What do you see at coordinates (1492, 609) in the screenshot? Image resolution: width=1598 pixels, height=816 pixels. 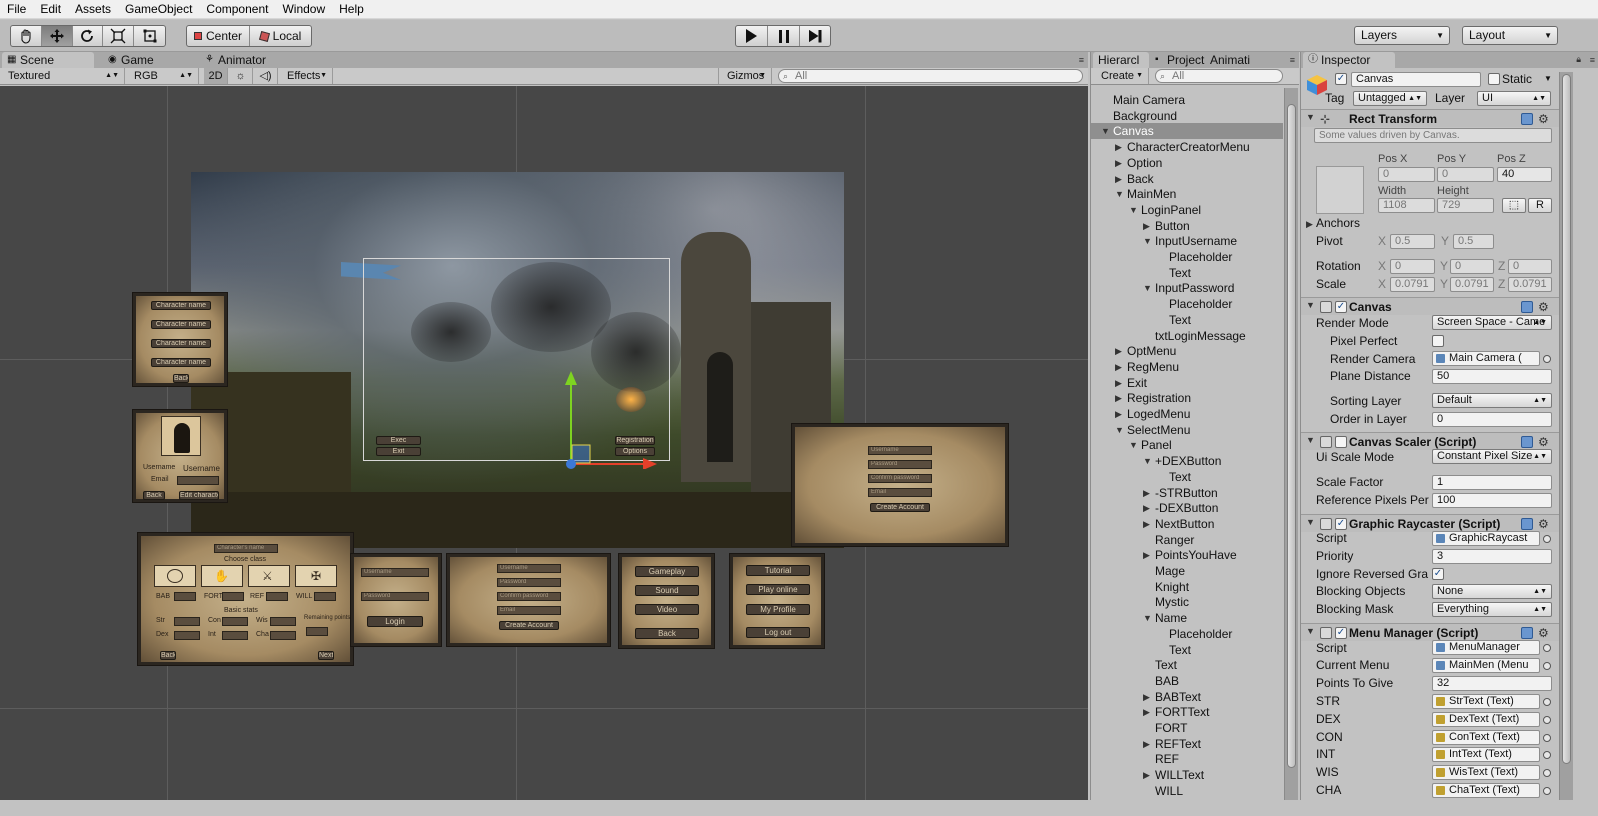 I see `blocking-mask-dropdown: Everything ▲▼` at bounding box center [1492, 609].